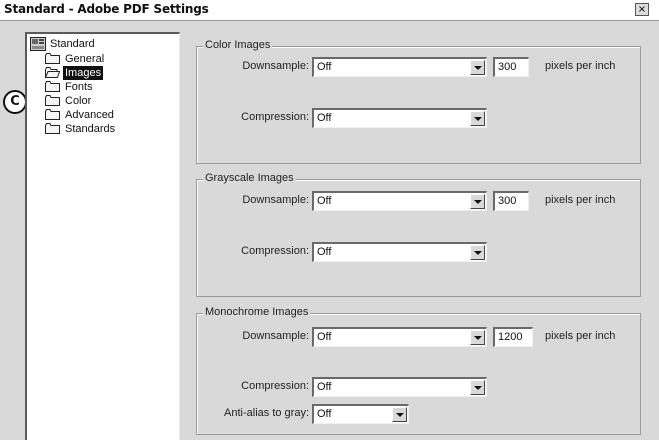  I want to click on monochrome-compression-label: Compression:, so click(275, 386).